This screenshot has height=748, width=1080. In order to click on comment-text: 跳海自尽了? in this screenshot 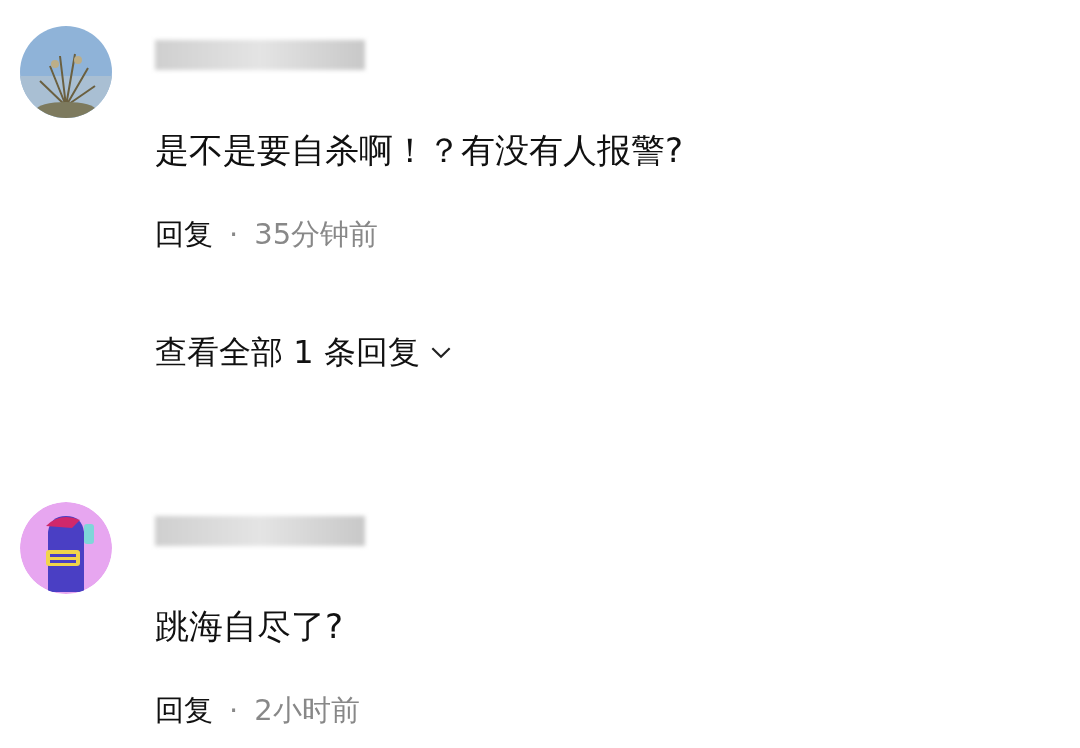, I will do `click(249, 626)`.